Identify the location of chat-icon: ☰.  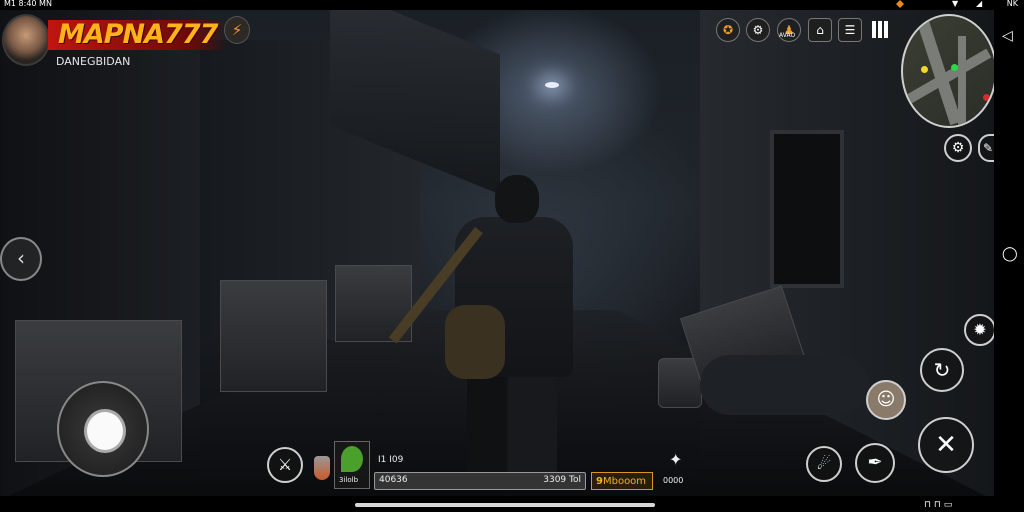
(850, 30).